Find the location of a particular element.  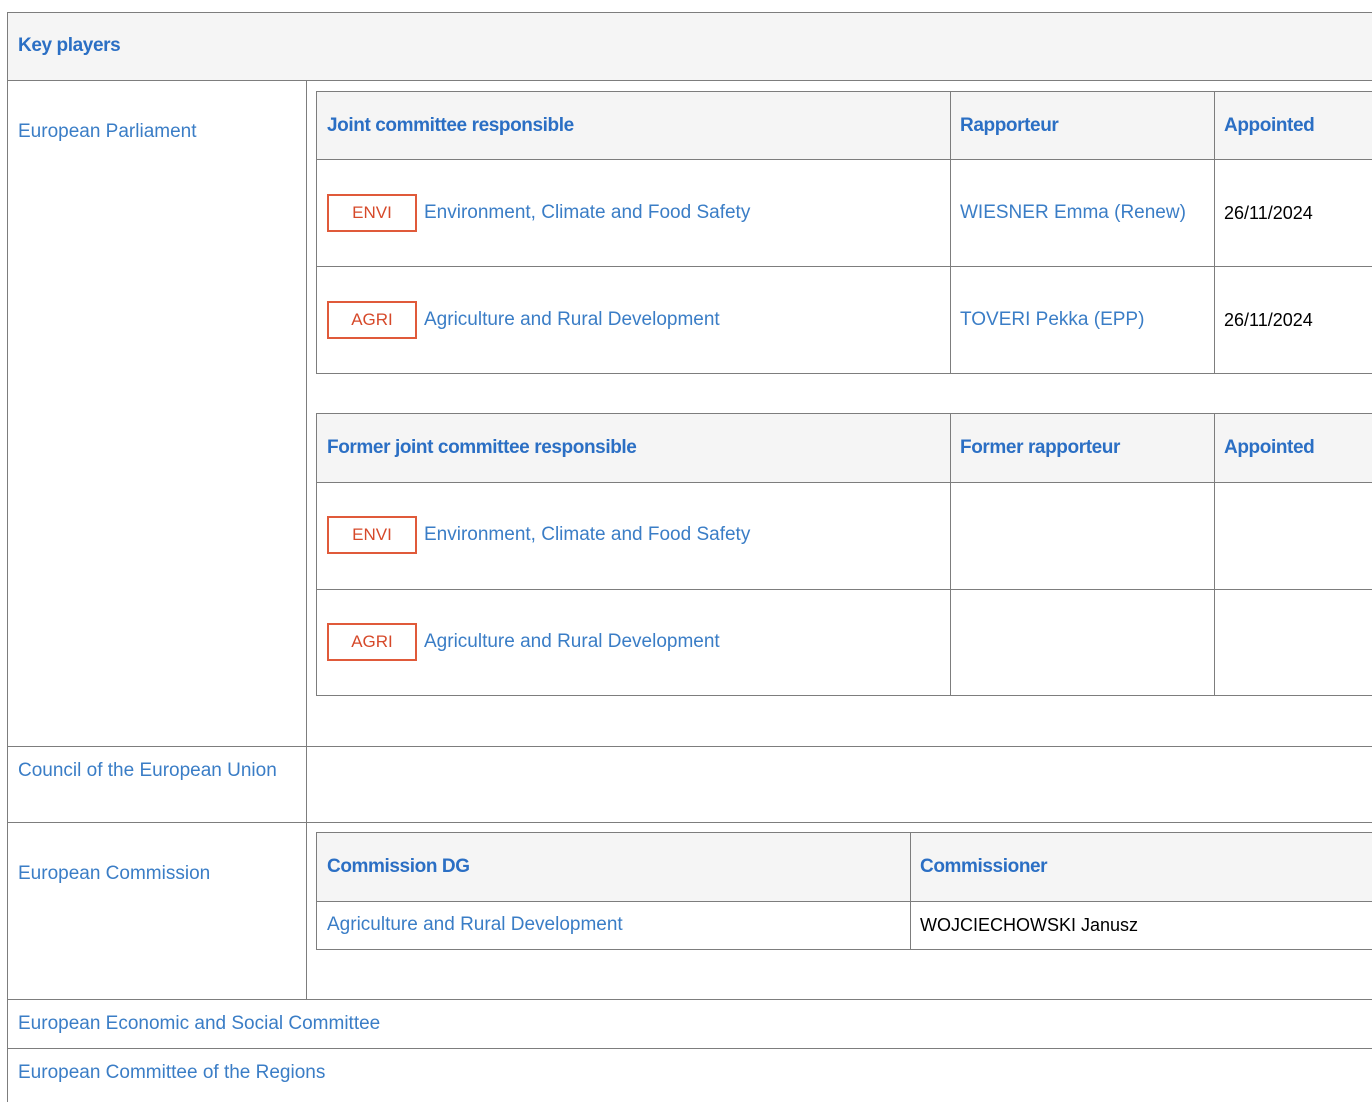

row-label-council: Council of the European Union is located at coordinates (148, 771).